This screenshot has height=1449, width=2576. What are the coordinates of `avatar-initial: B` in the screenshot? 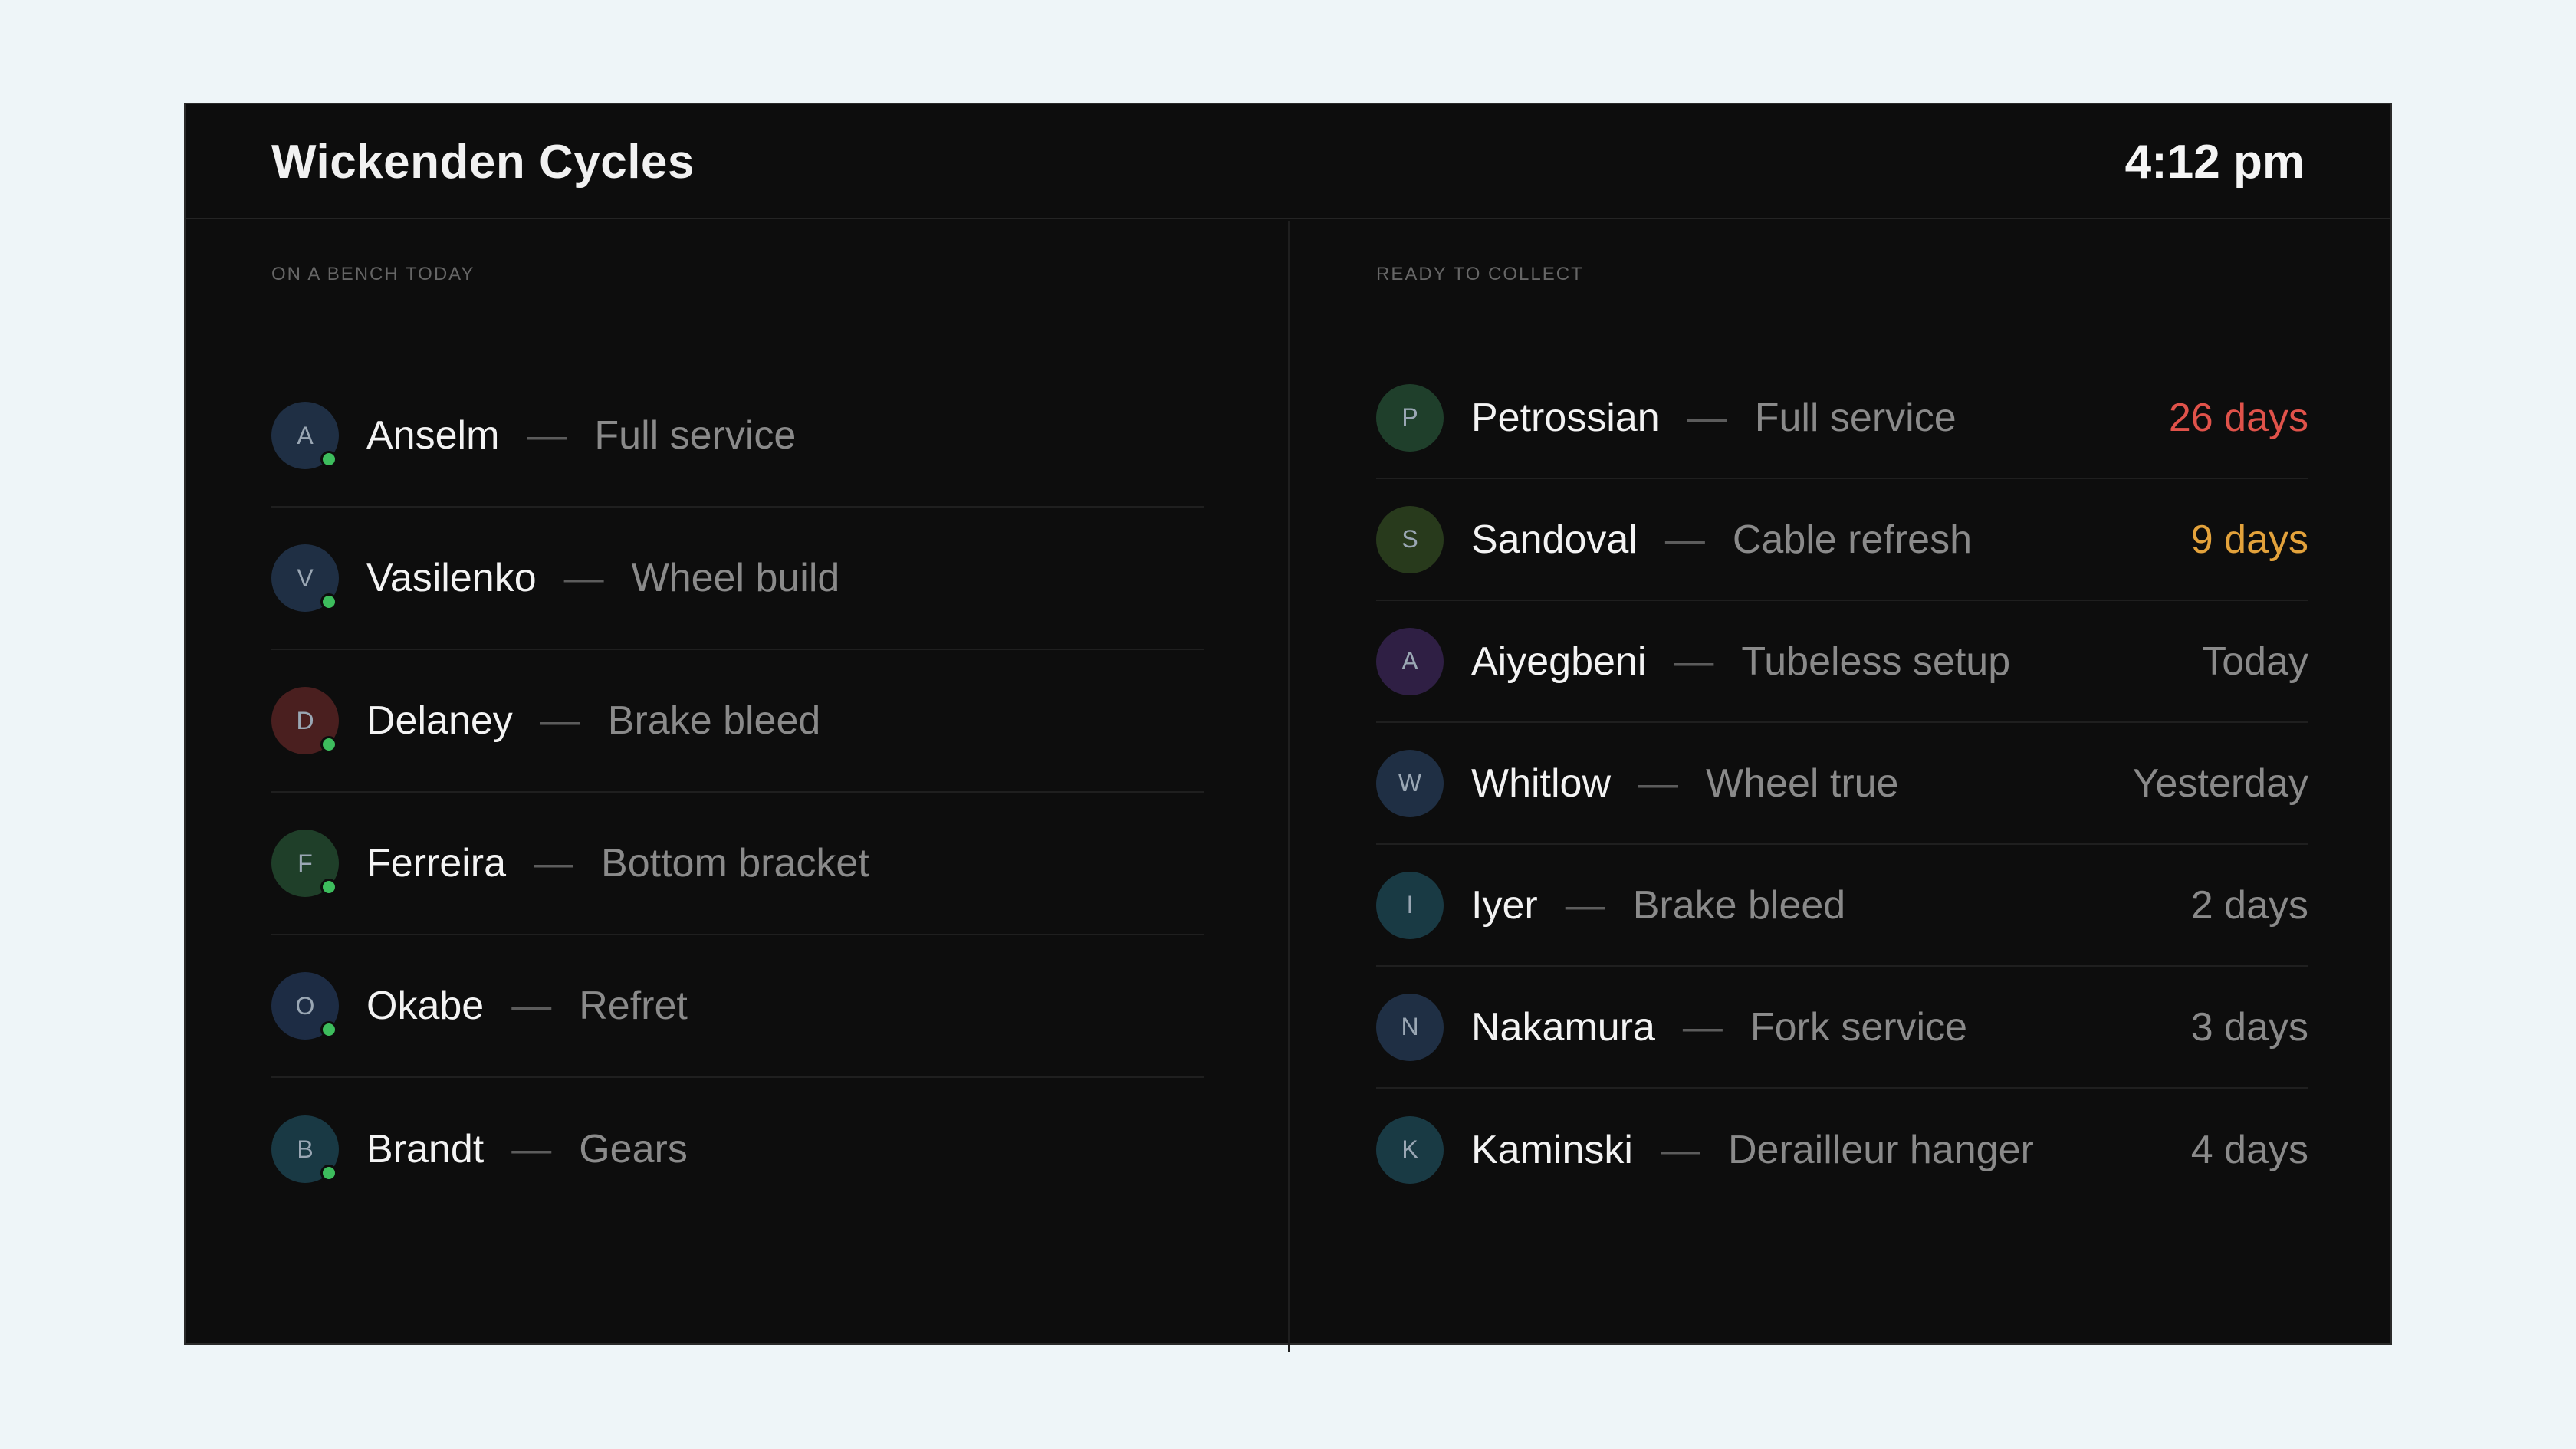 It's located at (306, 1149).